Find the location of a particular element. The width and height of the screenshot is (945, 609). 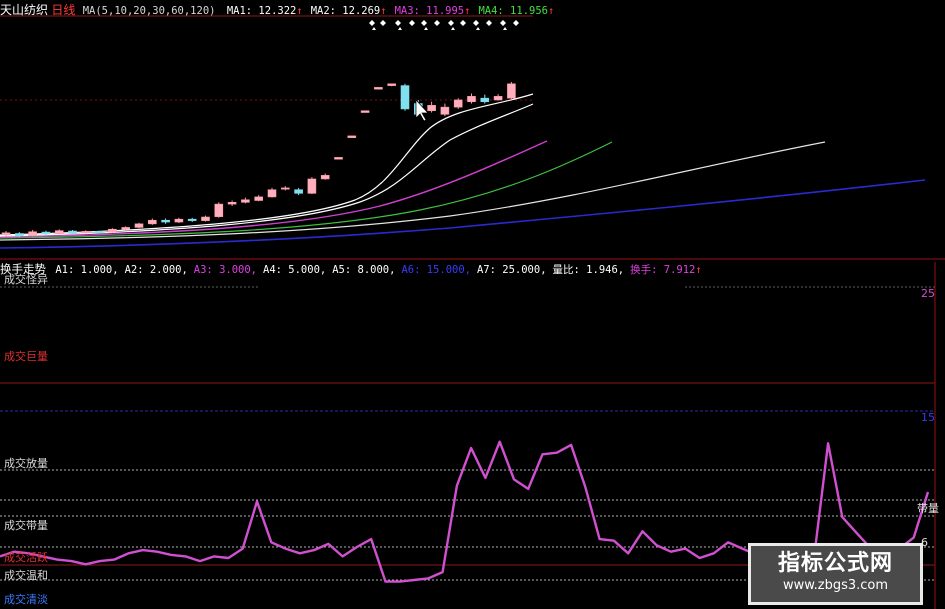

level-label-25: 成交怪异 is located at coordinates (26, 279).